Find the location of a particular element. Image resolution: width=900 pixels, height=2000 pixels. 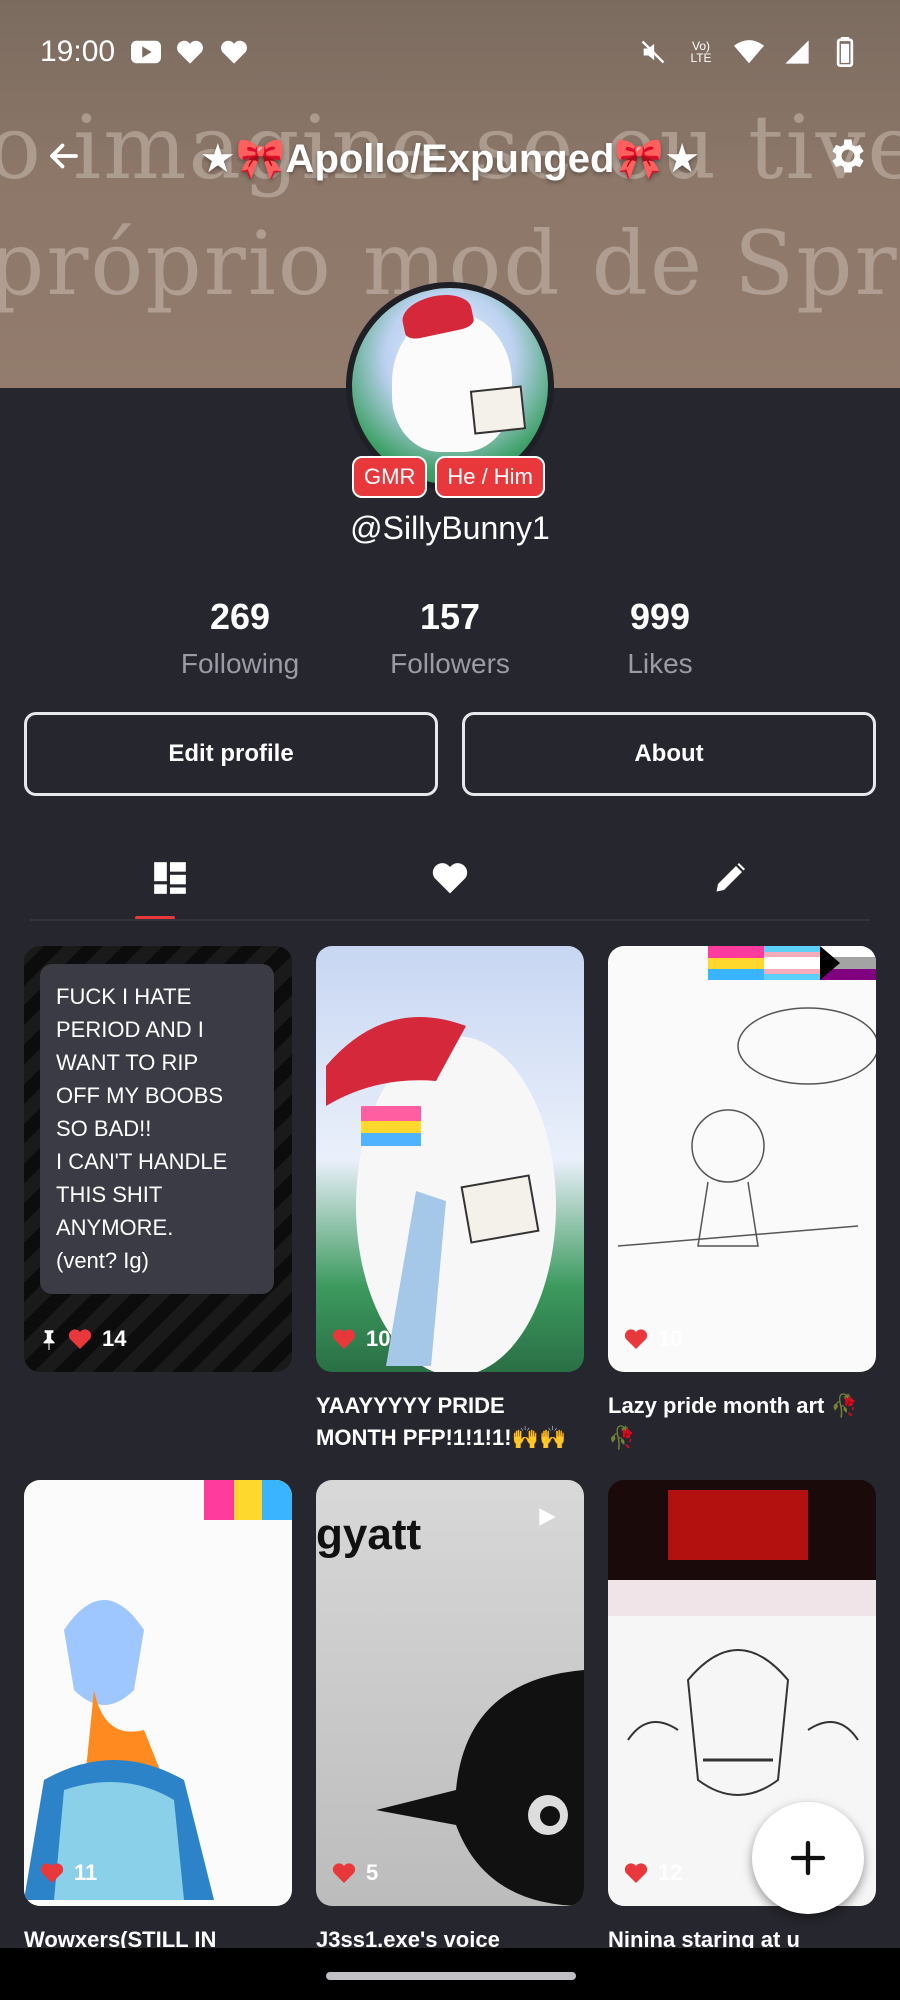

stat-likes: 999 Likes is located at coordinates (660, 638).